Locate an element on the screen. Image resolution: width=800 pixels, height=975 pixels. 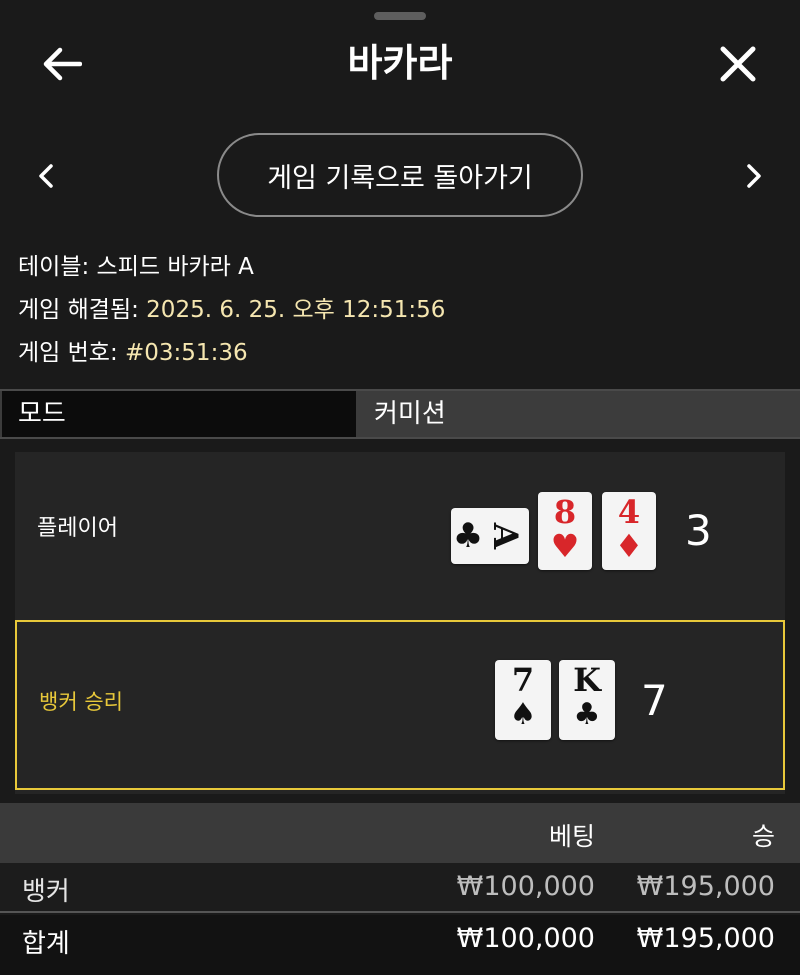
banker-card-2: K ♣ is located at coordinates (587, 700).